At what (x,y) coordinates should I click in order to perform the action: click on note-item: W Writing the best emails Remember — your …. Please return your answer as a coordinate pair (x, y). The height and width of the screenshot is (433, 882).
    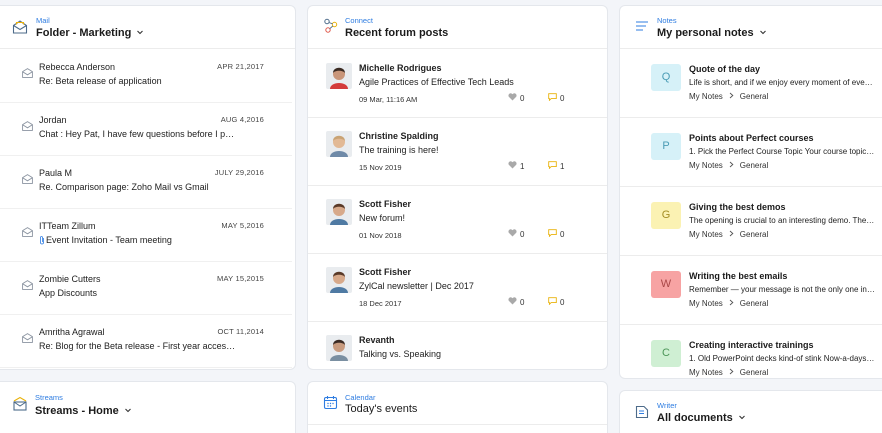
    Looking at the image, I should click on (751, 291).